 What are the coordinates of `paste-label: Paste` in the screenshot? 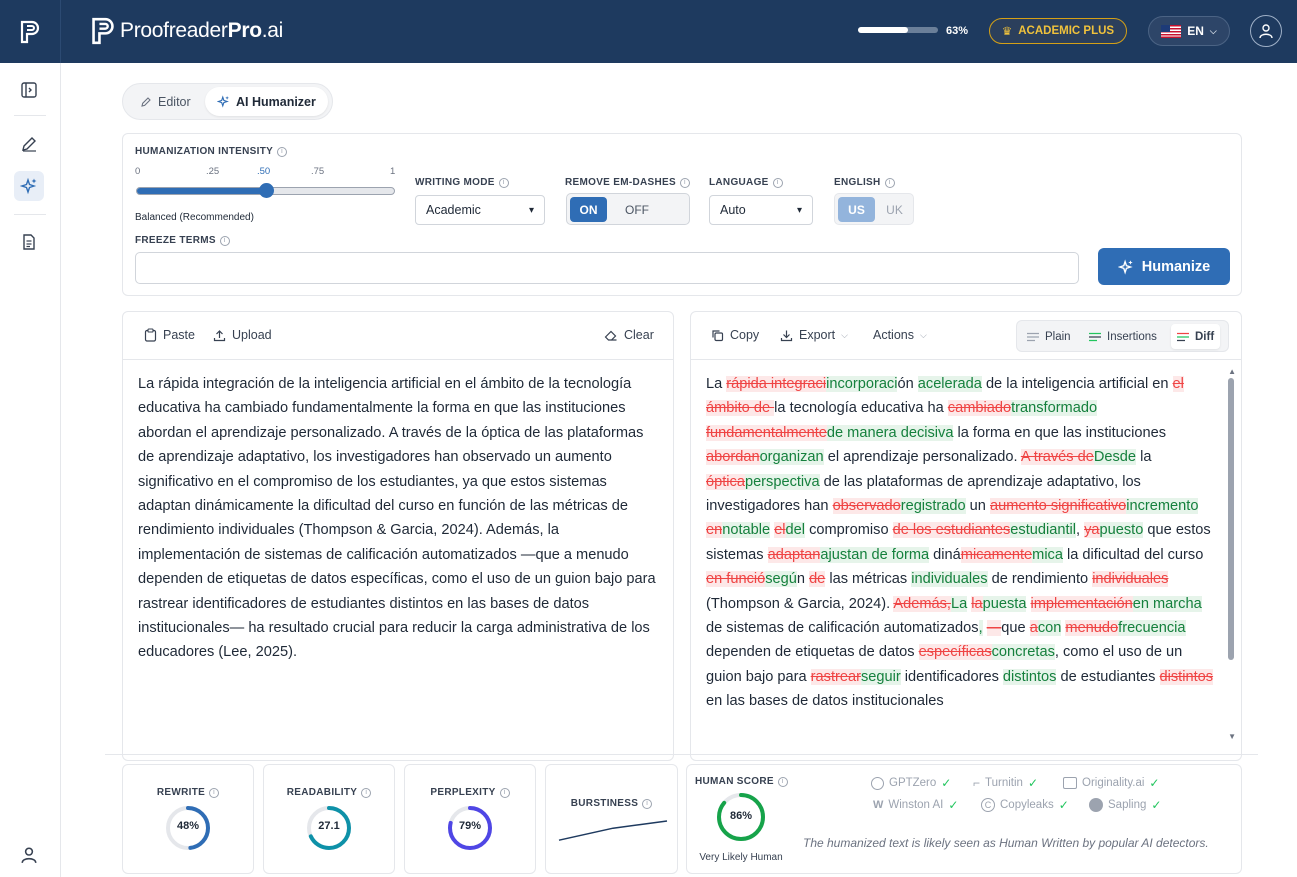 It's located at (179, 335).